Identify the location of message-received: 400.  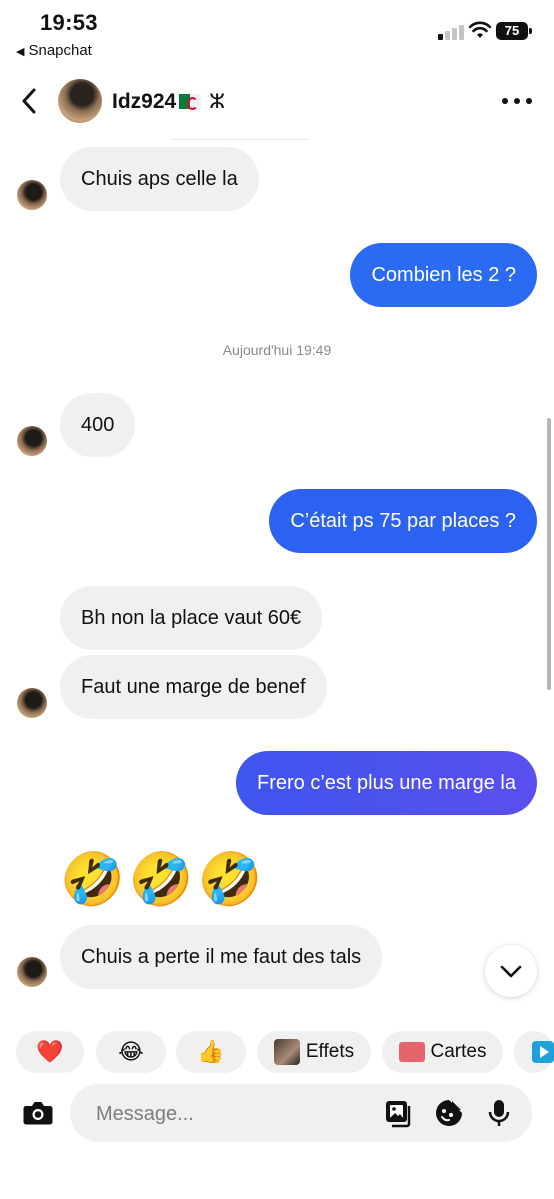
(98, 425).